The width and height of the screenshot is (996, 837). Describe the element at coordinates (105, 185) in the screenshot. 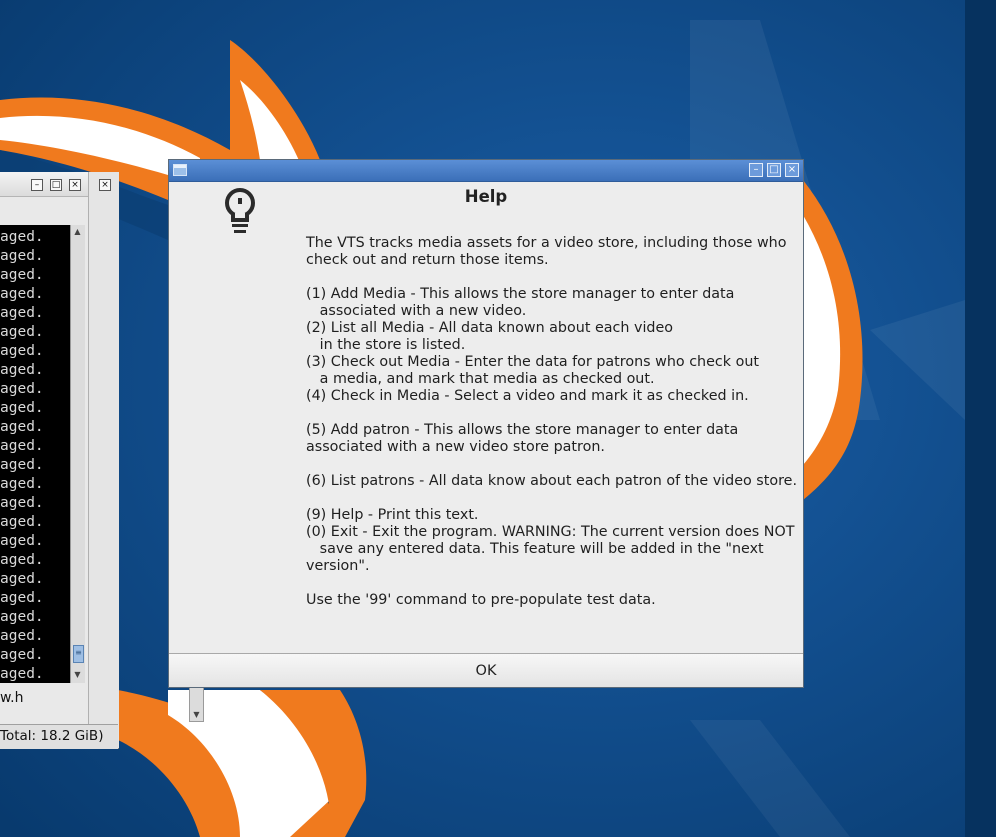

I see `panel-close-button: ×` at that location.